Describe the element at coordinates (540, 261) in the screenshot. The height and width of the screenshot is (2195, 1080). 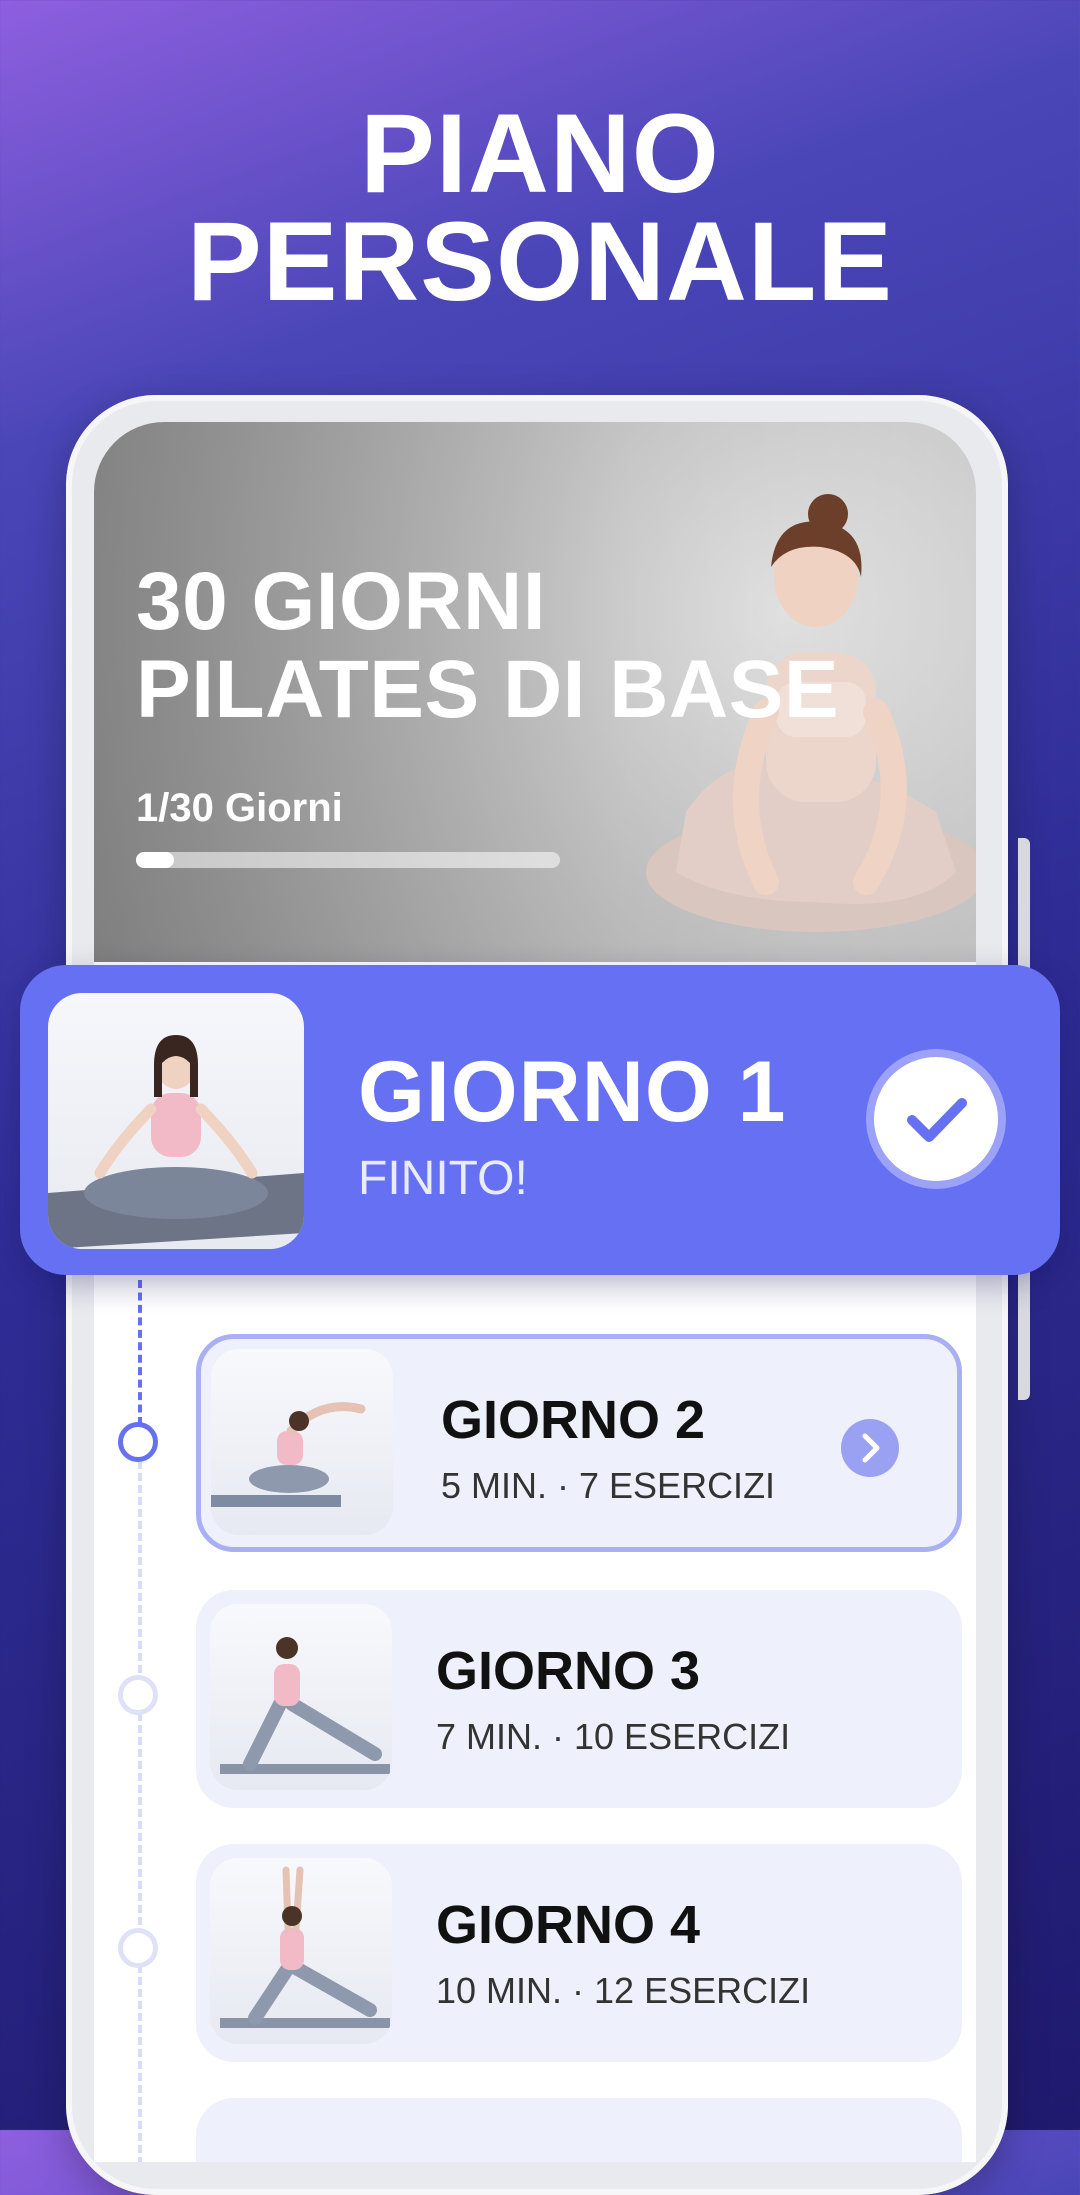
I see `headline-line-2: PERSONALE` at that location.